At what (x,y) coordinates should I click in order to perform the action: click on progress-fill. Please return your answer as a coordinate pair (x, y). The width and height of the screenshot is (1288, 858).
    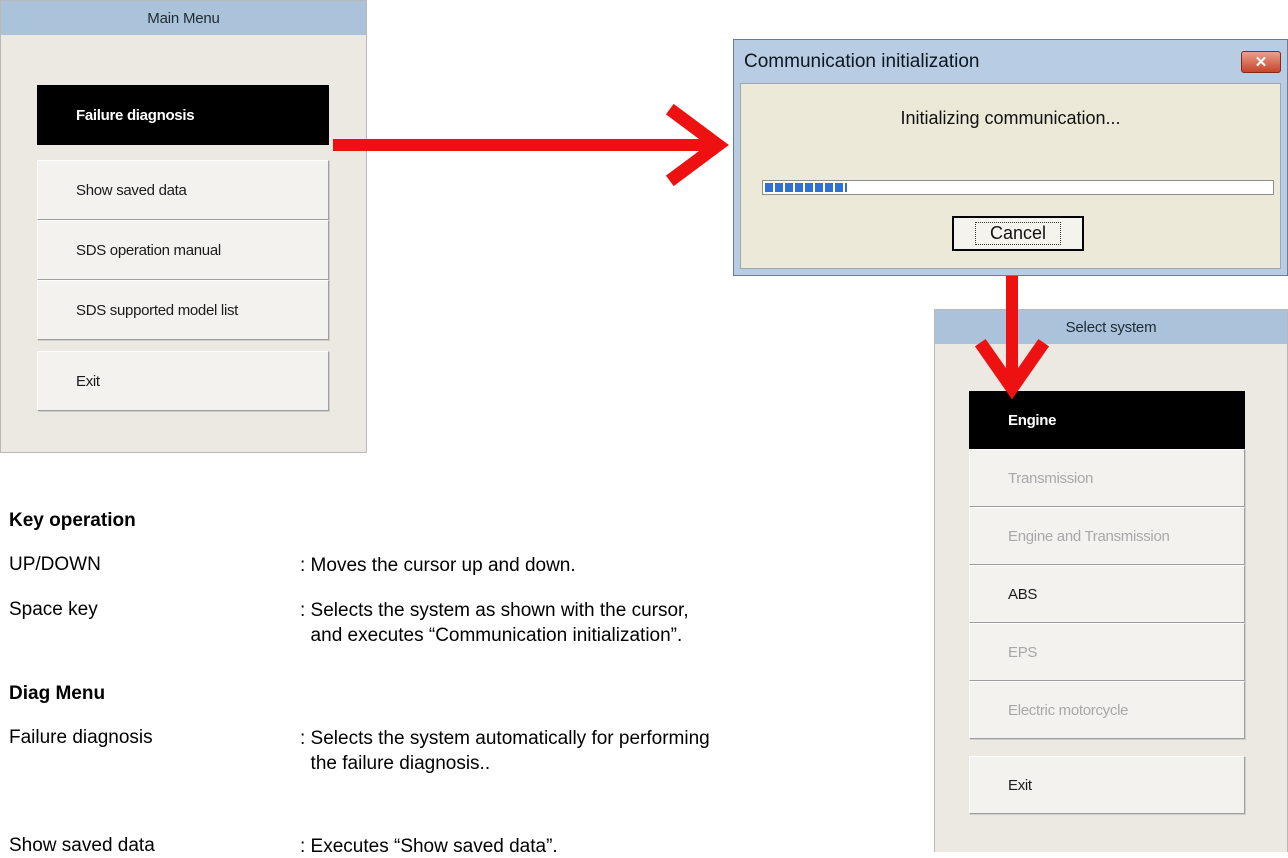
    Looking at the image, I should click on (806, 187).